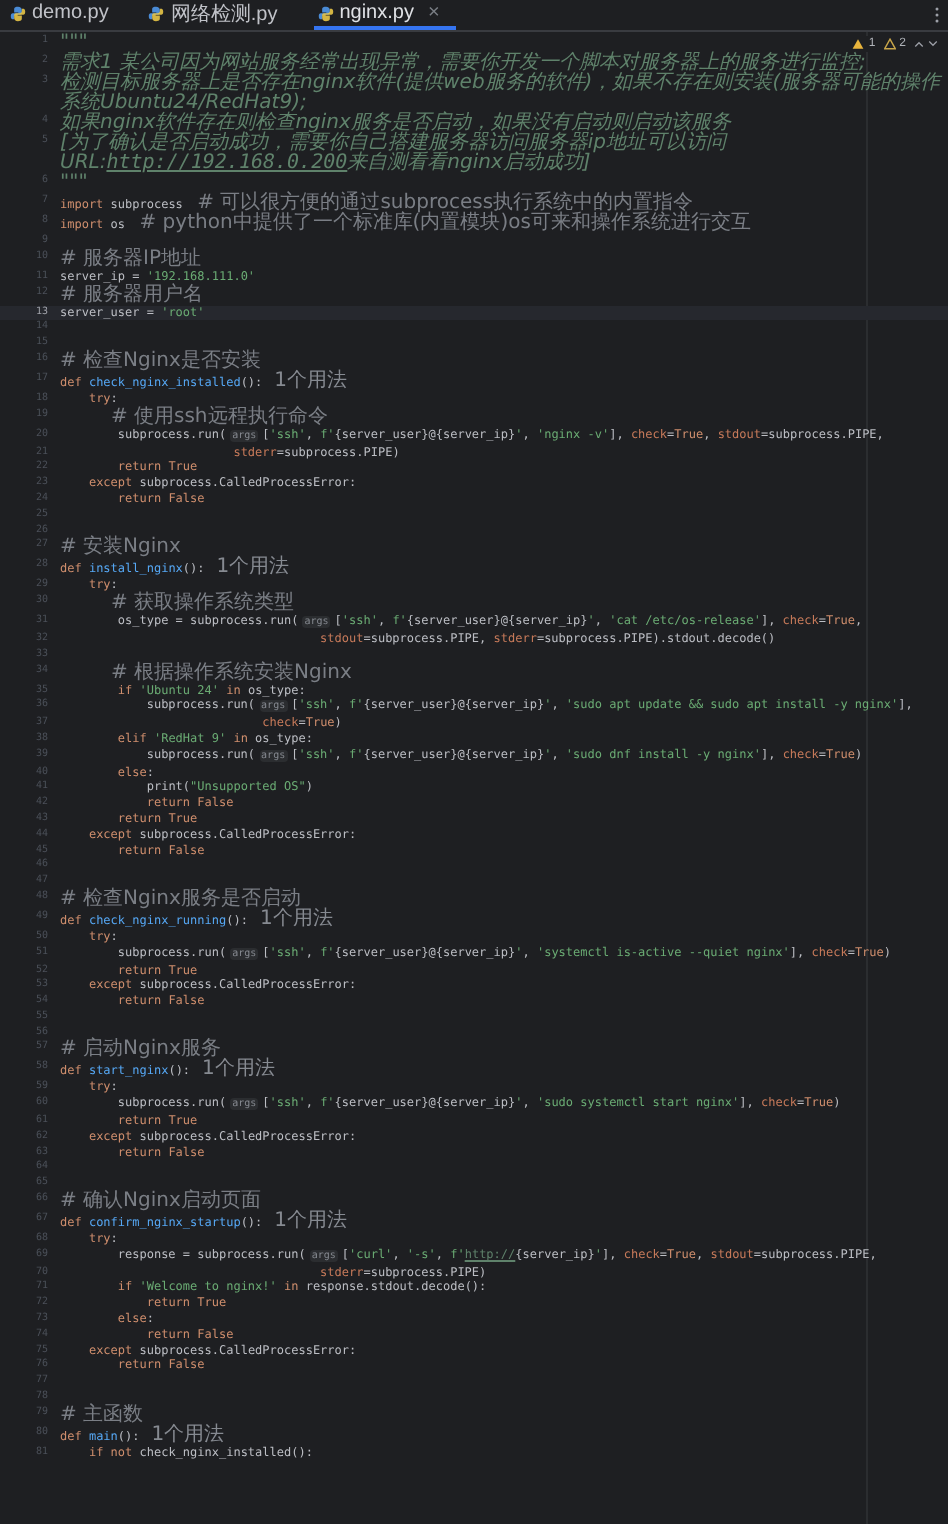  What do you see at coordinates (937, 15) in the screenshot?
I see `more-options-icon` at bounding box center [937, 15].